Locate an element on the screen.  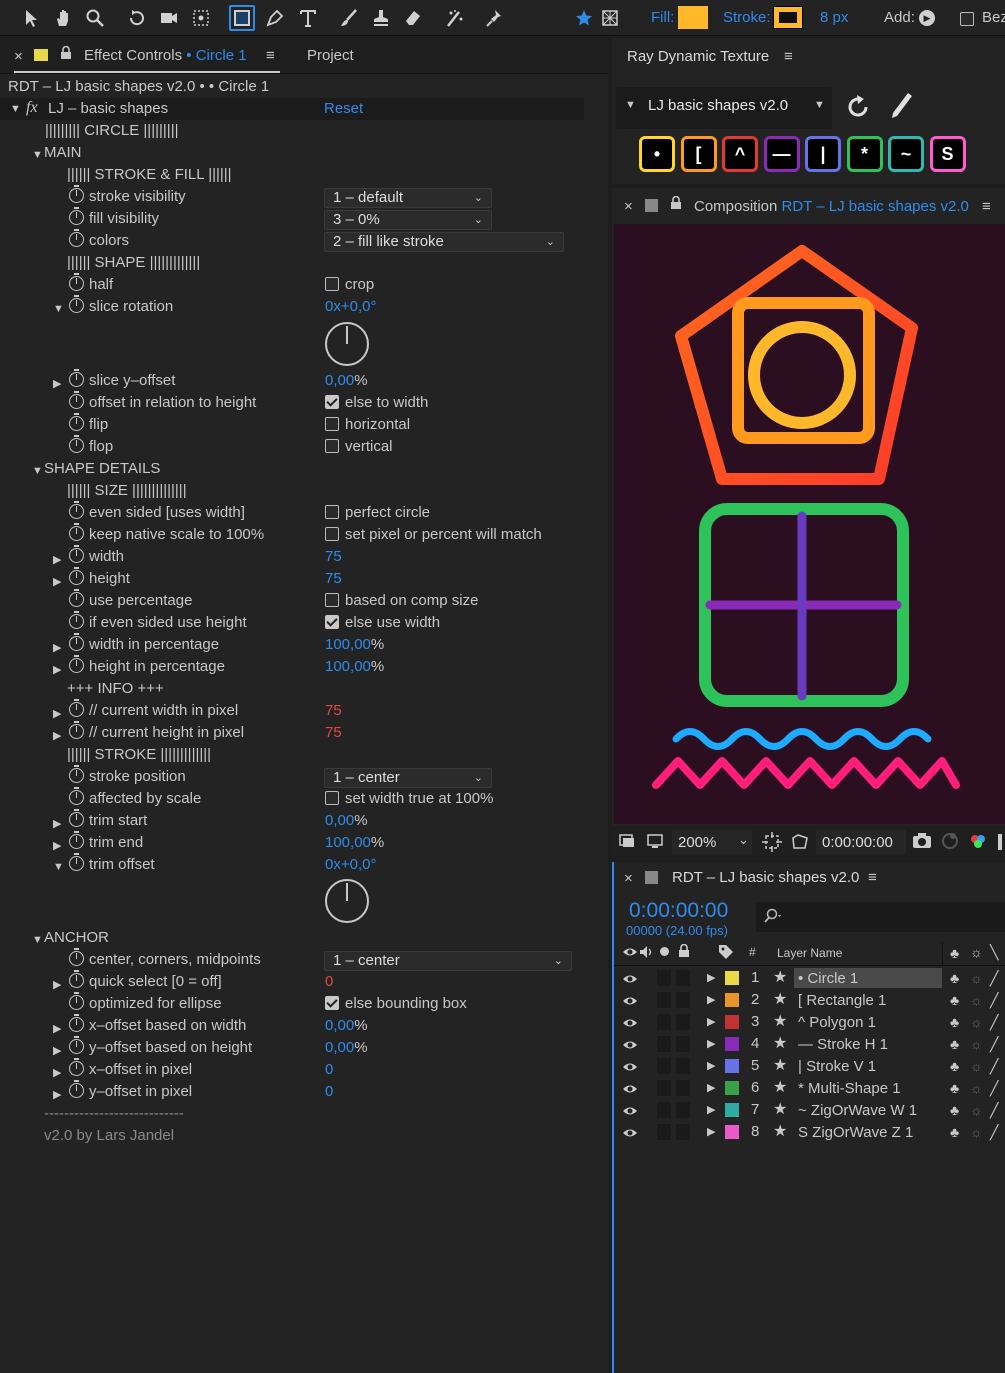
x-offset-width-field: 0,00% is located at coordinates (346, 1025).